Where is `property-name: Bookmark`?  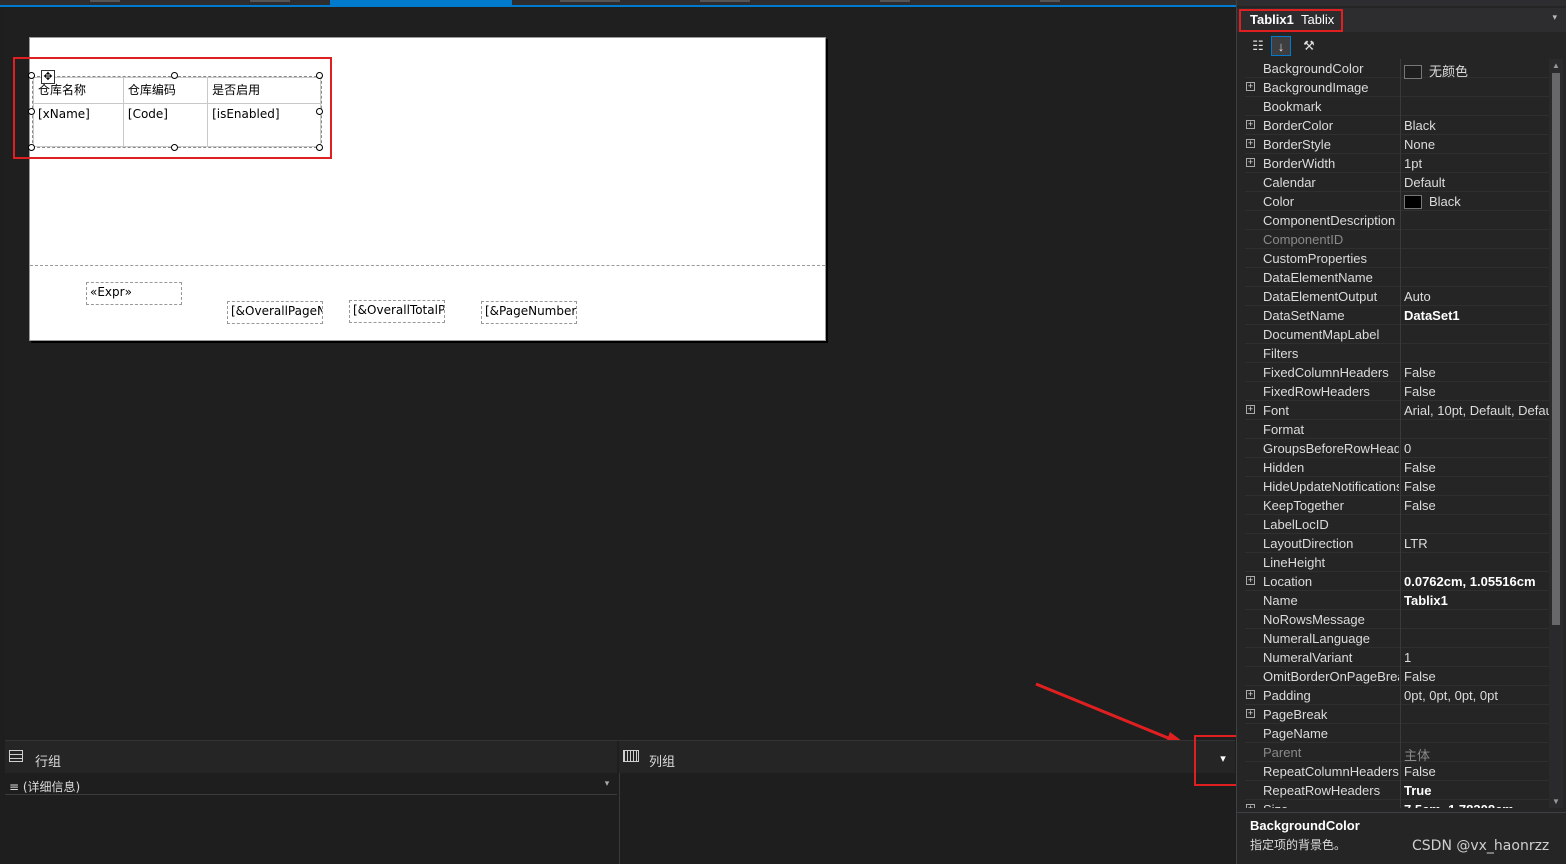 property-name: Bookmark is located at coordinates (1292, 106).